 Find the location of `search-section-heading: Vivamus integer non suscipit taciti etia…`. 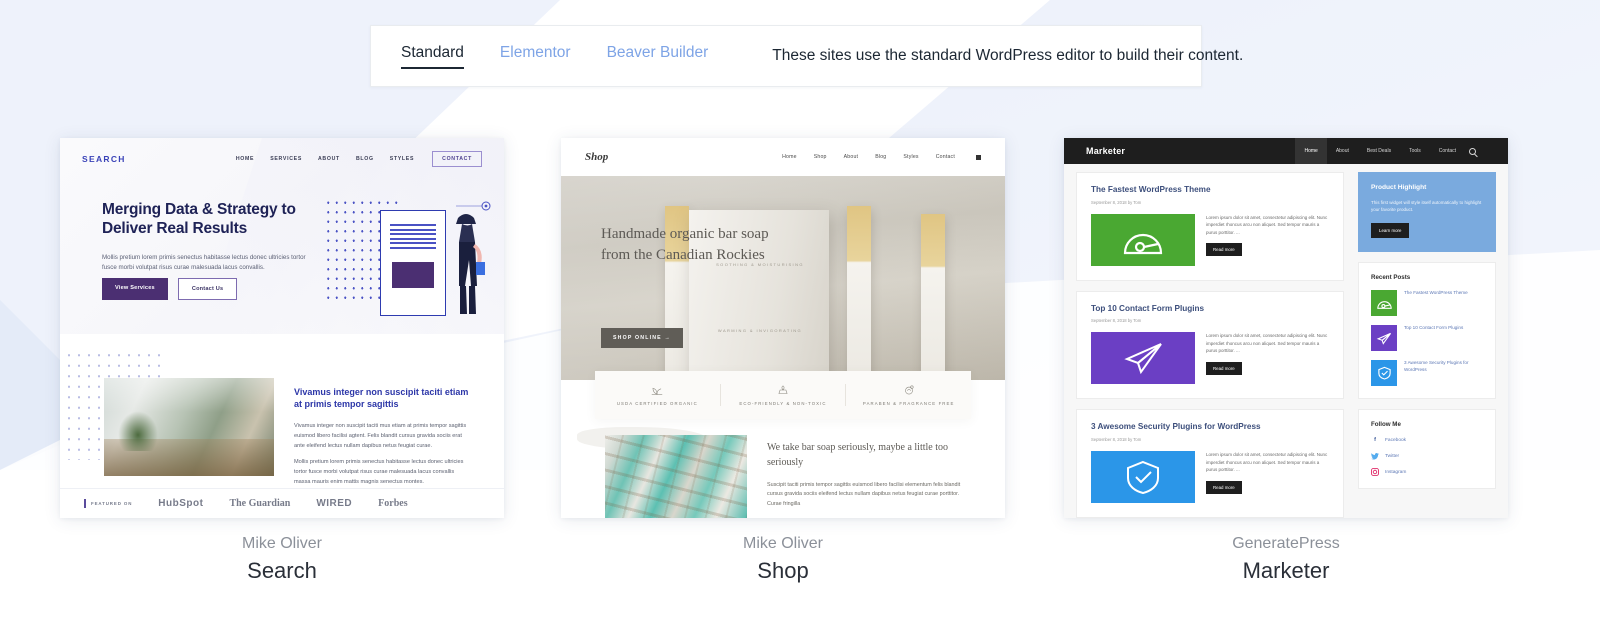

search-section-heading: Vivamus integer non suscipit taciti etia… is located at coordinates (381, 398).